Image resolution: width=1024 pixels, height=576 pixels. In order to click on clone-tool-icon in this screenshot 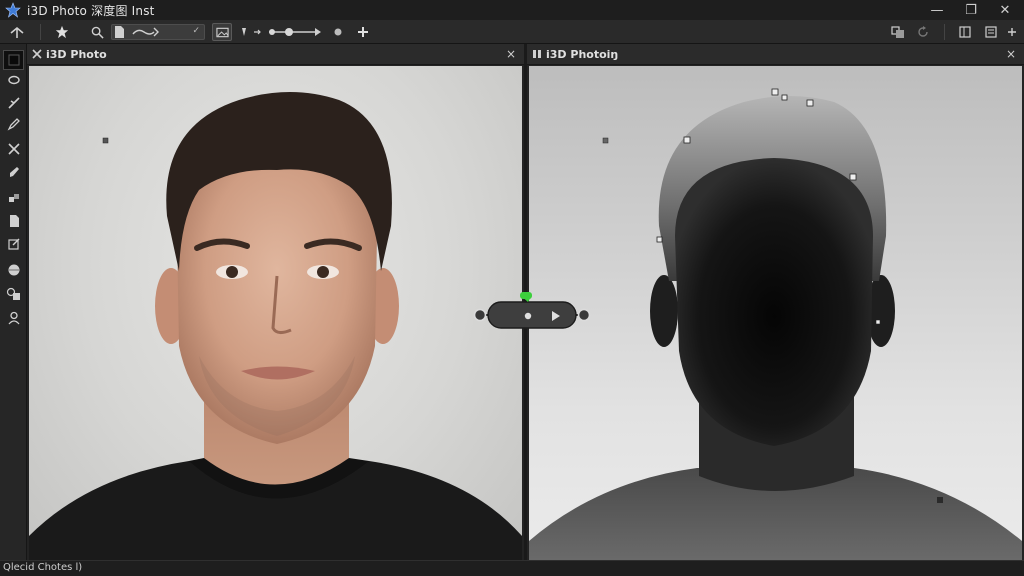, I will do `click(13, 293)`.